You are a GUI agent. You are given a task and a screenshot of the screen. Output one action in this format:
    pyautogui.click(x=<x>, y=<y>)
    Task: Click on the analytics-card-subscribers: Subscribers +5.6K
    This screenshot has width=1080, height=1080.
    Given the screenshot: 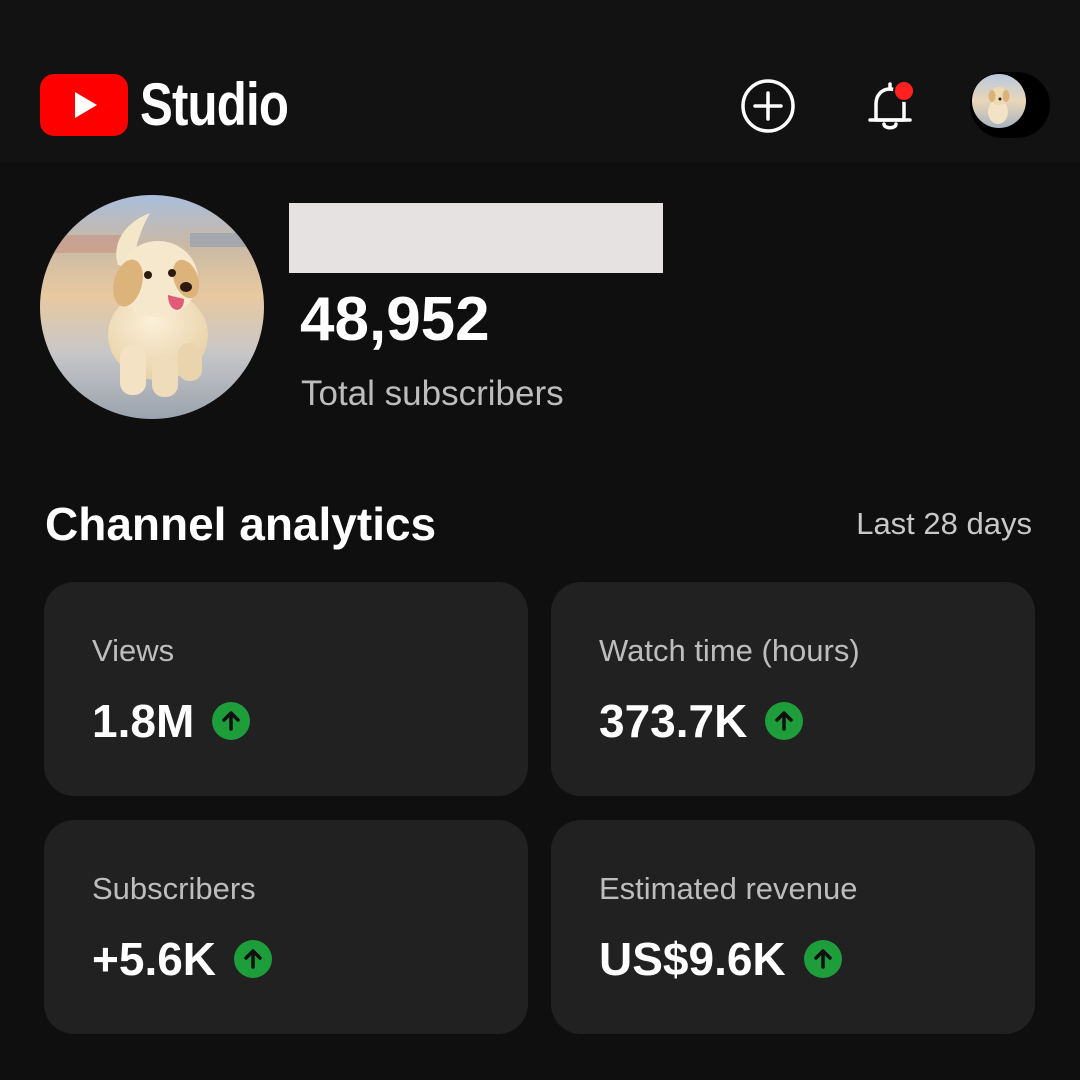 What is the action you would take?
    pyautogui.click(x=286, y=927)
    